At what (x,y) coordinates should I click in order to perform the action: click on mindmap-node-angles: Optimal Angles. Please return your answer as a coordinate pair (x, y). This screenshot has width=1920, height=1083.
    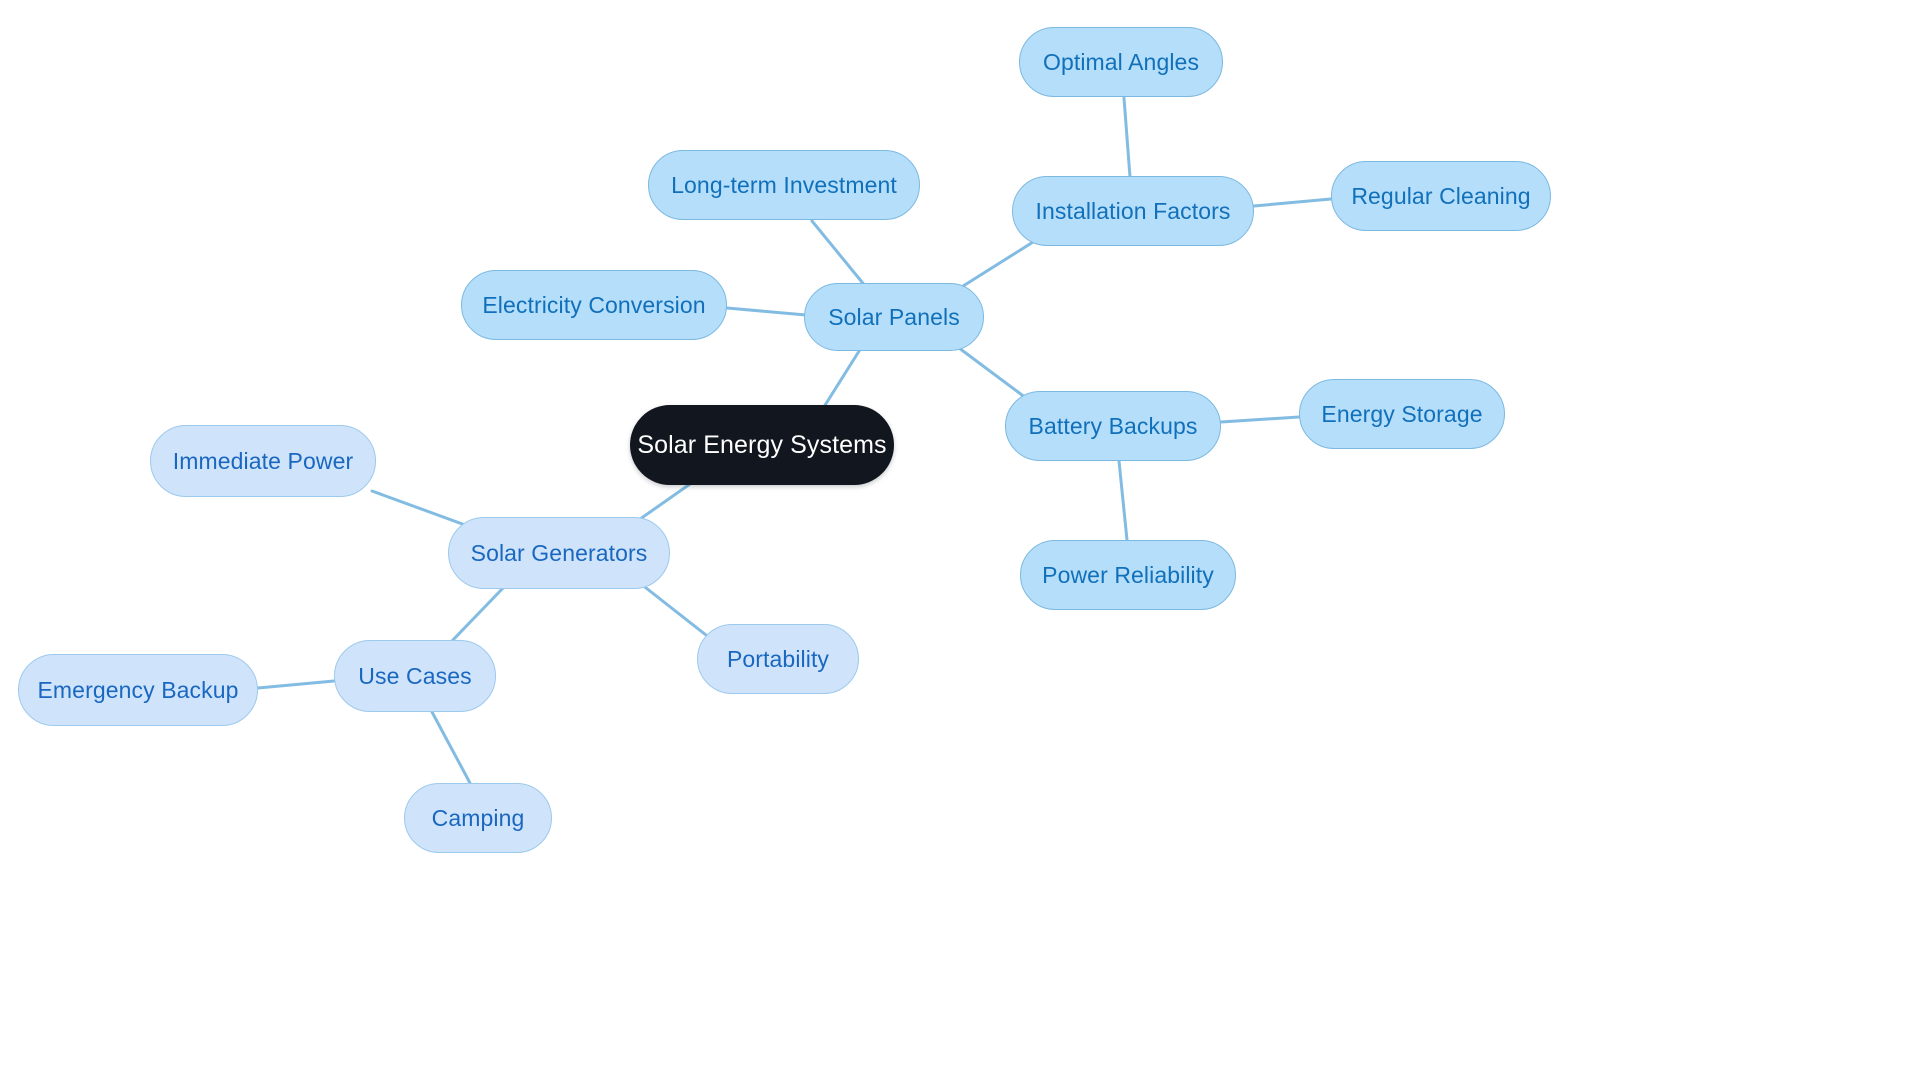
    Looking at the image, I should click on (1121, 62).